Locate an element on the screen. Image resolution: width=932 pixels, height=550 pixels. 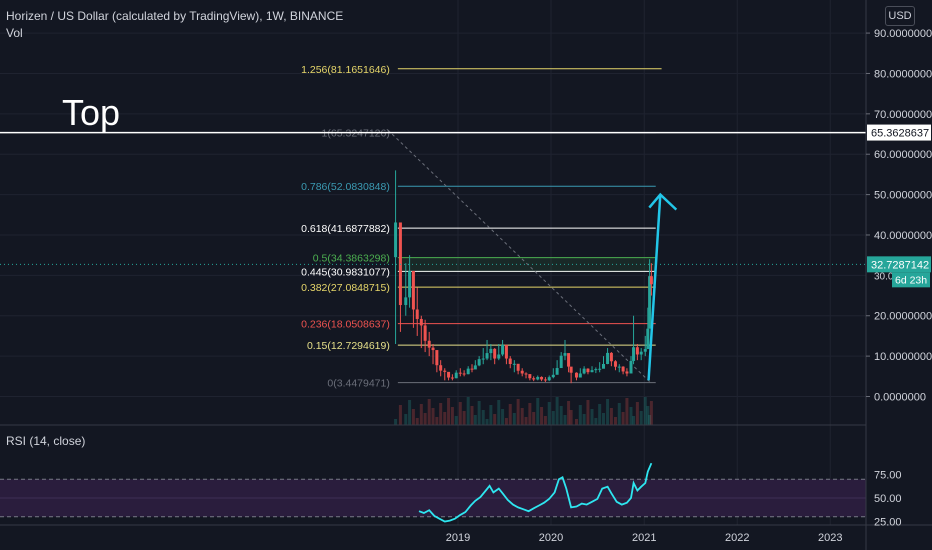
fib-level-label: 0.236(18.0508637) is located at coordinates (345, 325).